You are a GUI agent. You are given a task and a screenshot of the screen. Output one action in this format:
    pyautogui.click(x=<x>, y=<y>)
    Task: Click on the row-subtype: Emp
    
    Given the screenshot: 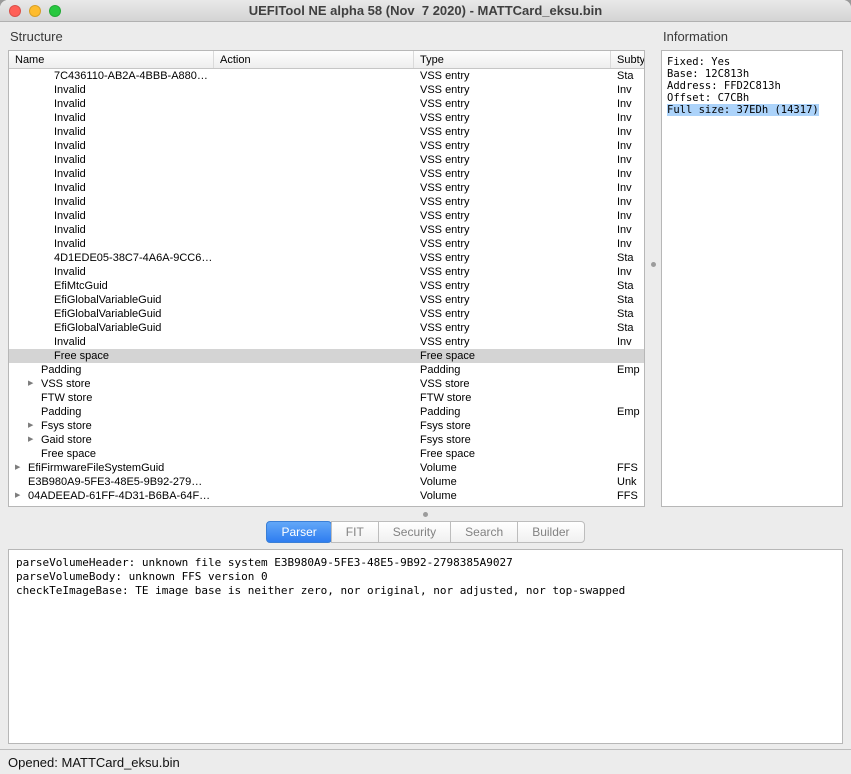 What is the action you would take?
    pyautogui.click(x=628, y=412)
    